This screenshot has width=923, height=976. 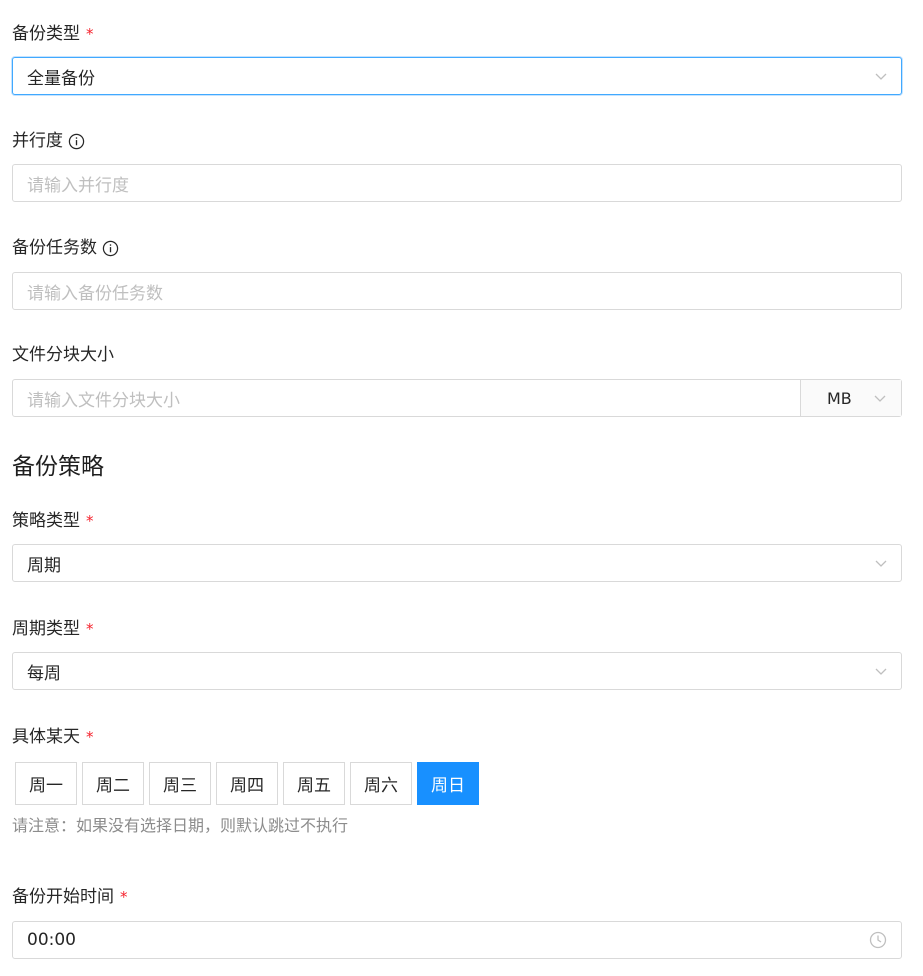 I want to click on day-button-fri: 周五, so click(x=314, y=783).